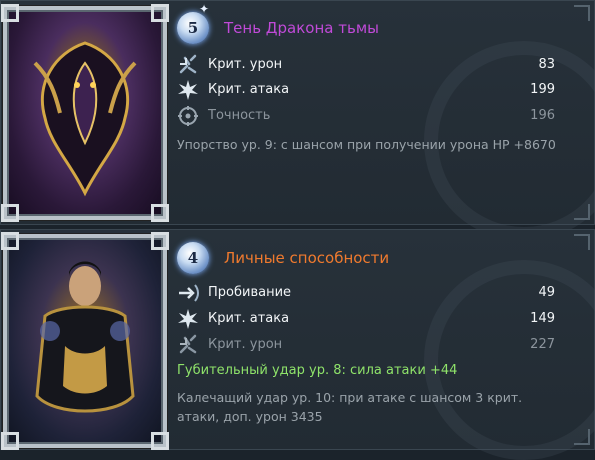 The width and height of the screenshot is (595, 460). I want to click on rank-badge: 4, so click(193, 258).